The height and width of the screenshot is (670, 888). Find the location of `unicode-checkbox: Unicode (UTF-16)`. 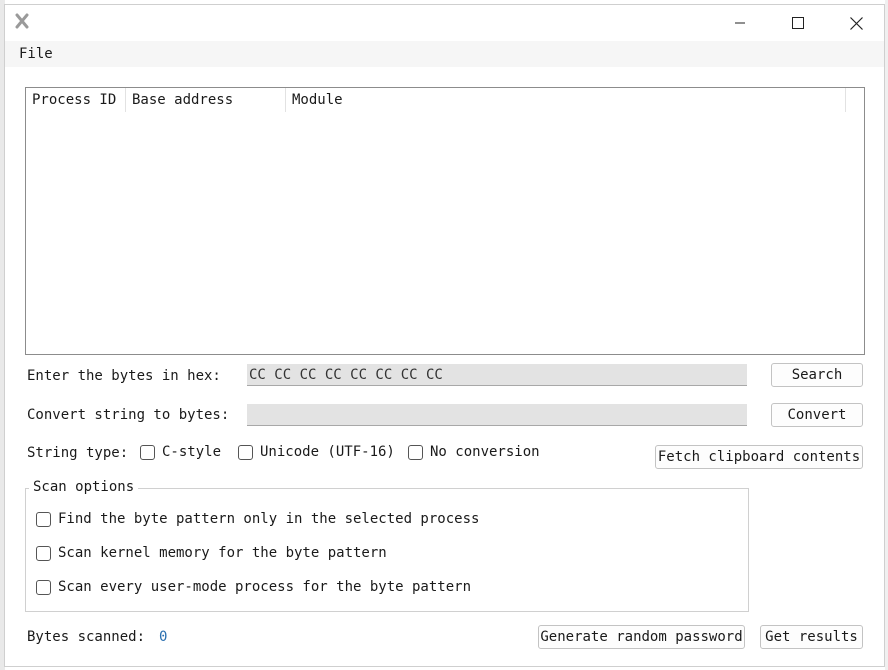

unicode-checkbox: Unicode (UTF-16) is located at coordinates (316, 452).